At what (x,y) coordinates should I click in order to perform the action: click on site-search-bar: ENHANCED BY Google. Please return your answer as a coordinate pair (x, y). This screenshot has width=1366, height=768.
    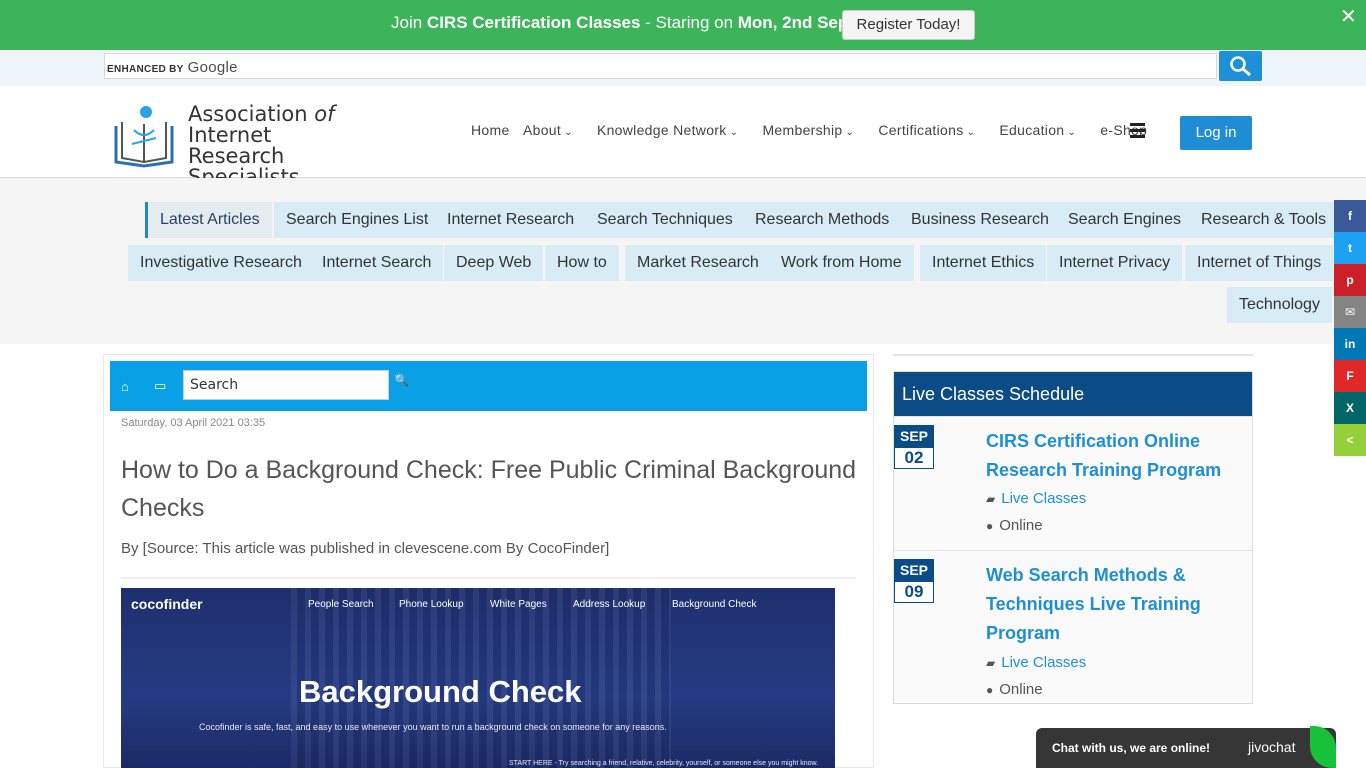
    Looking at the image, I should click on (683, 68).